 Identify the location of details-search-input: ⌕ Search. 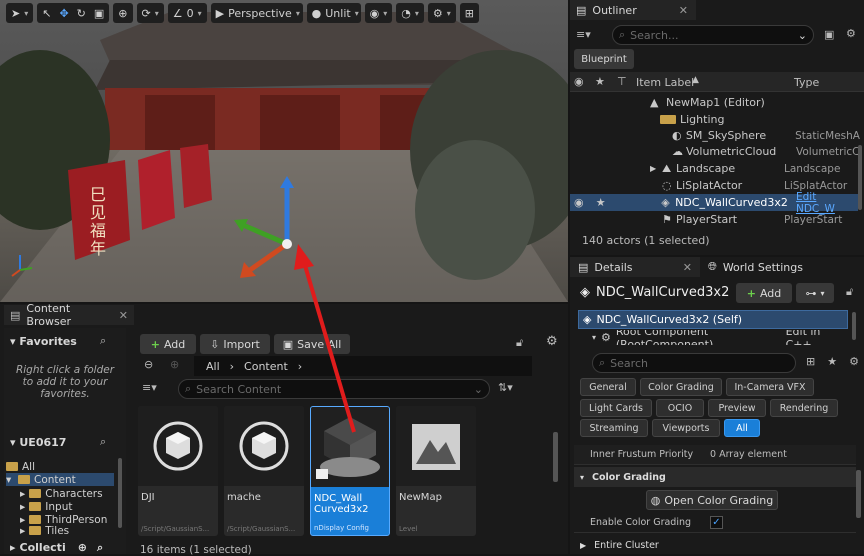
(694, 363).